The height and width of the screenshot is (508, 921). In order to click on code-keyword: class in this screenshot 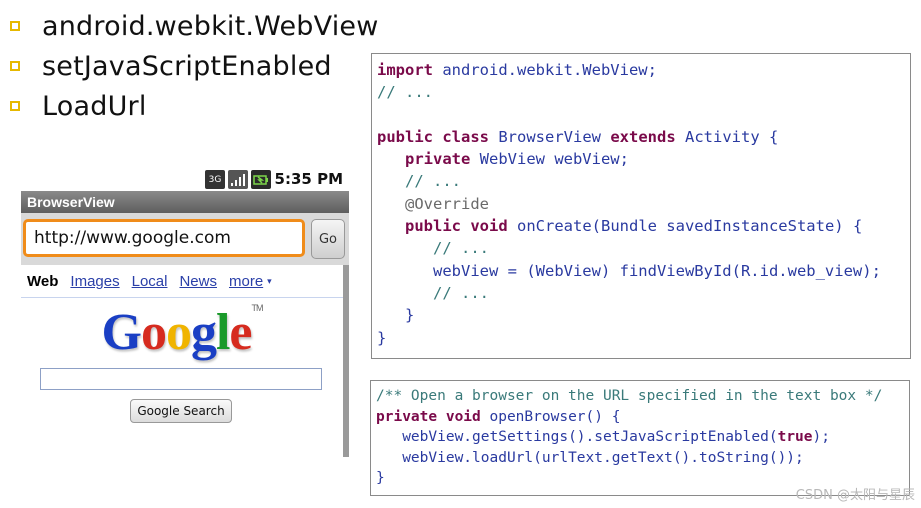, I will do `click(466, 136)`.